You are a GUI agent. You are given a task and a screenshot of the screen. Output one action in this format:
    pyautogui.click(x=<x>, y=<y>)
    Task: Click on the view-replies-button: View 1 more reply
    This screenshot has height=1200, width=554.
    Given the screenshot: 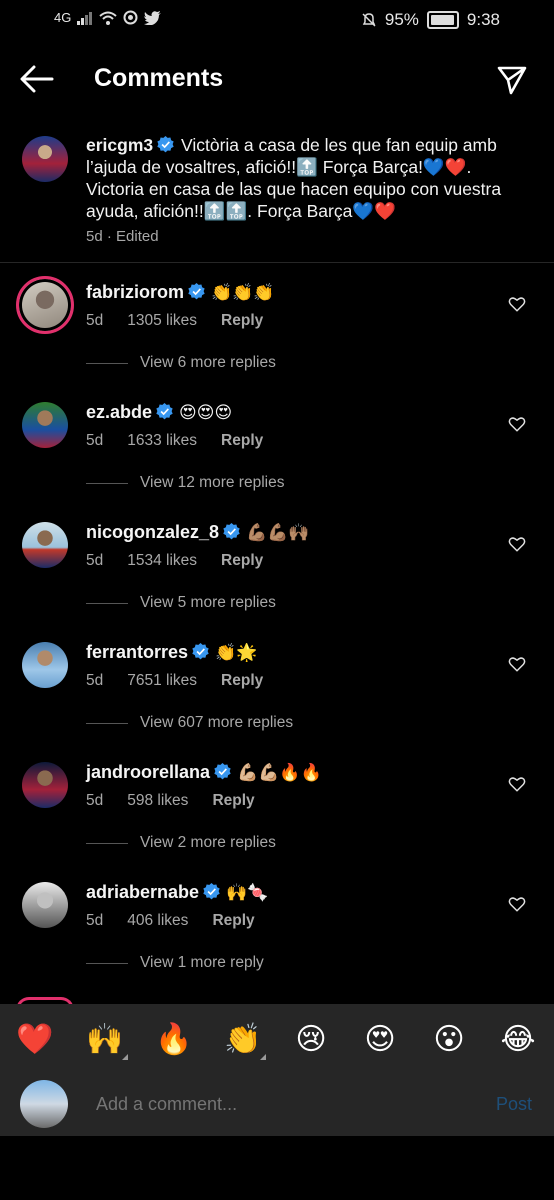 What is the action you would take?
    pyautogui.click(x=175, y=963)
    